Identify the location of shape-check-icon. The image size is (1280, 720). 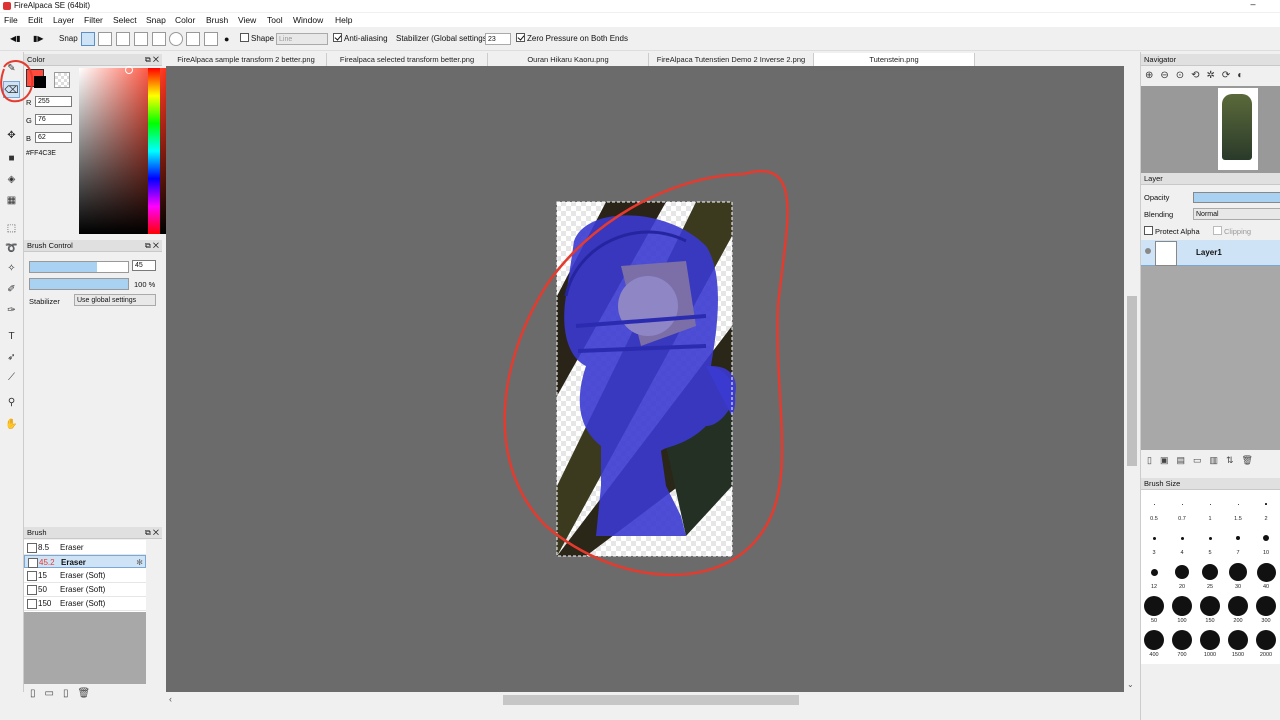
(244, 37).